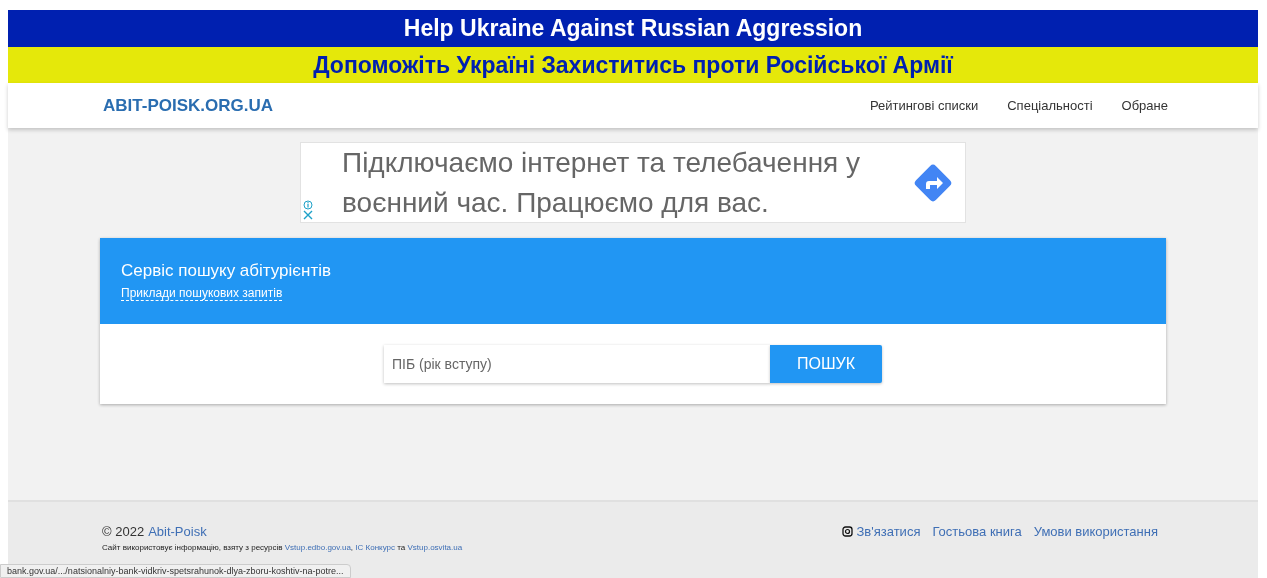 This screenshot has height=578, width=1267. Describe the element at coordinates (435, 547) in the screenshot. I see `source-link: Vstup.osvita.ua` at that location.